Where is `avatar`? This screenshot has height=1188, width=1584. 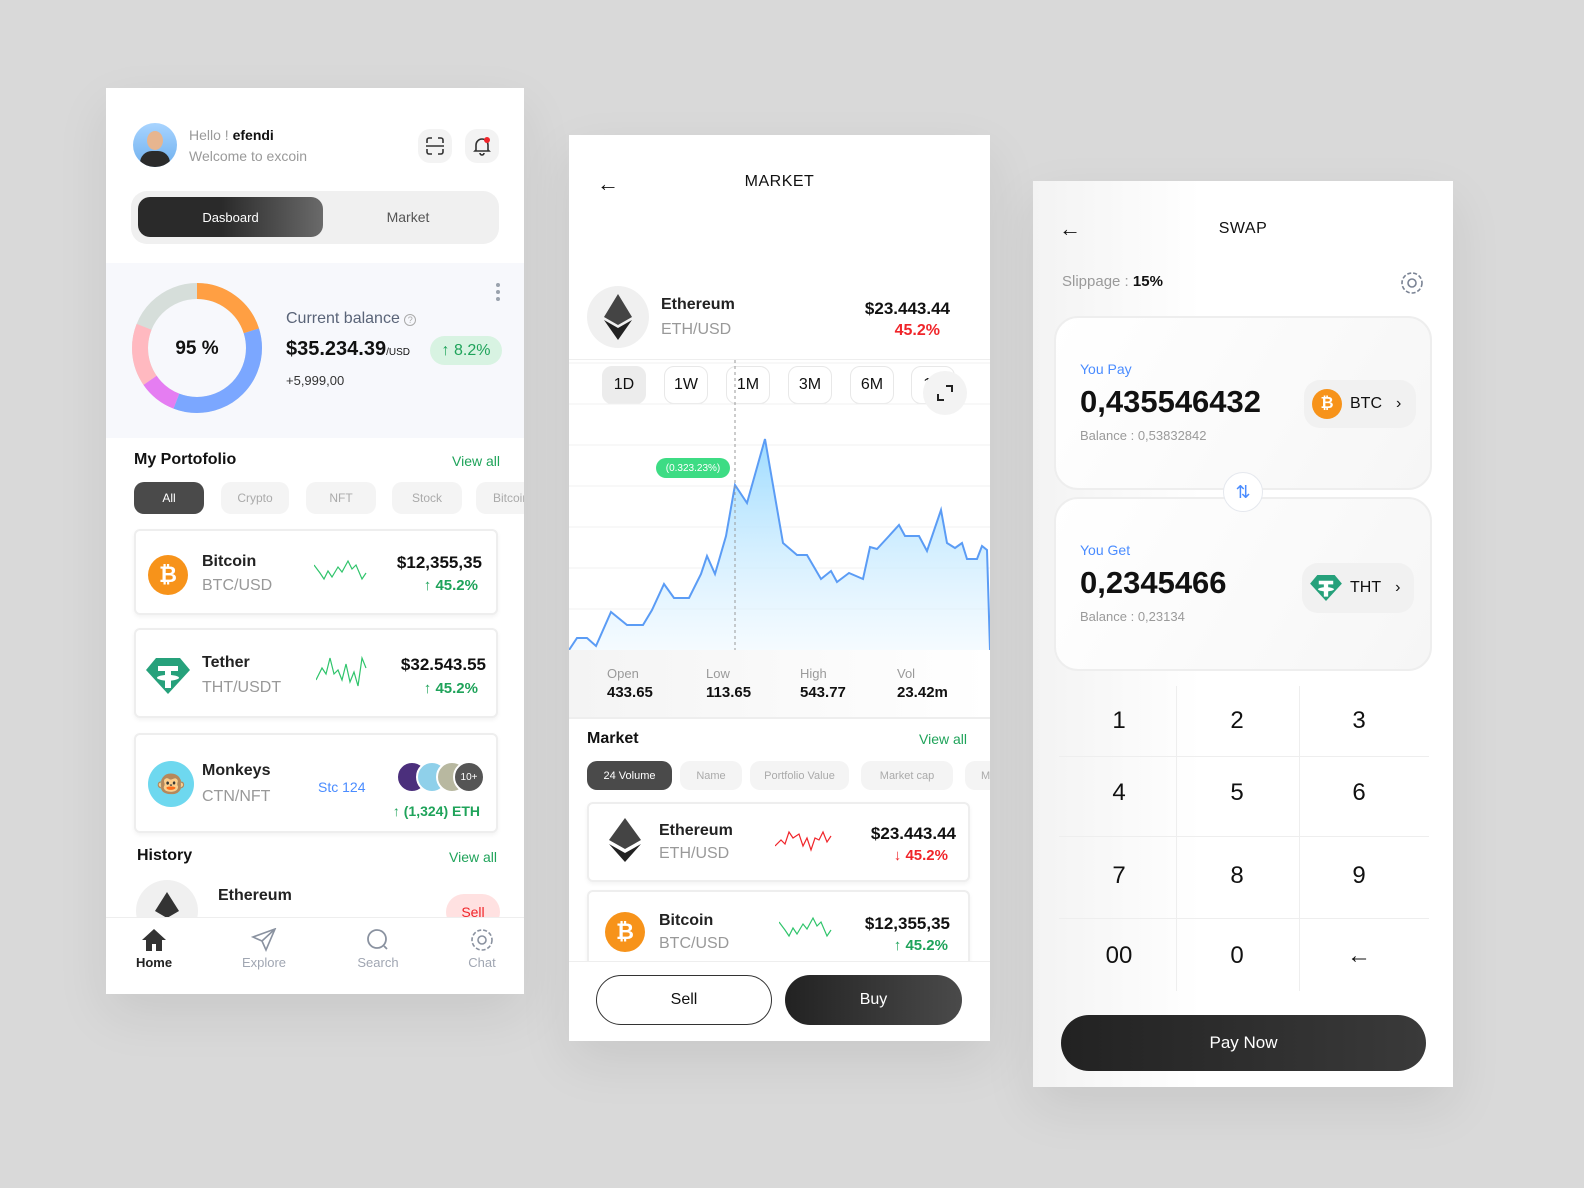 avatar is located at coordinates (155, 145).